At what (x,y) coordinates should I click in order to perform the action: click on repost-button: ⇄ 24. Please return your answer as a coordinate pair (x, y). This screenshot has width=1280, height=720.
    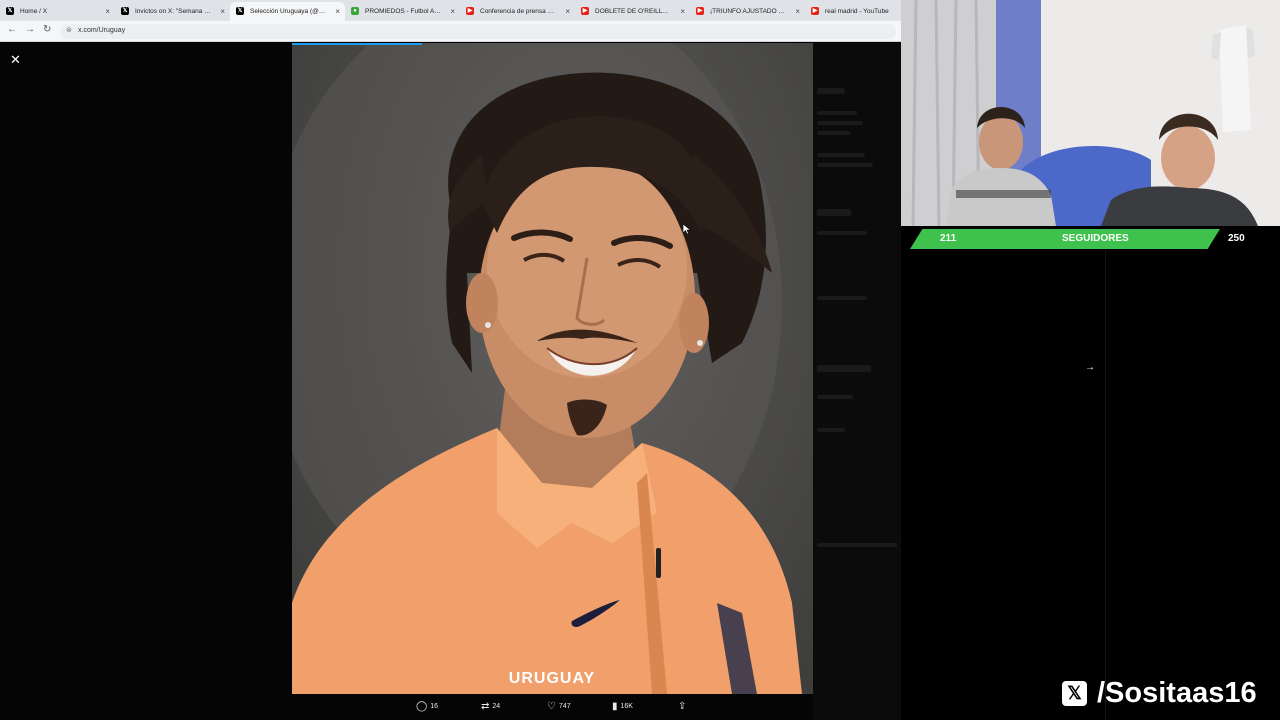
    Looking at the image, I should click on (490, 706).